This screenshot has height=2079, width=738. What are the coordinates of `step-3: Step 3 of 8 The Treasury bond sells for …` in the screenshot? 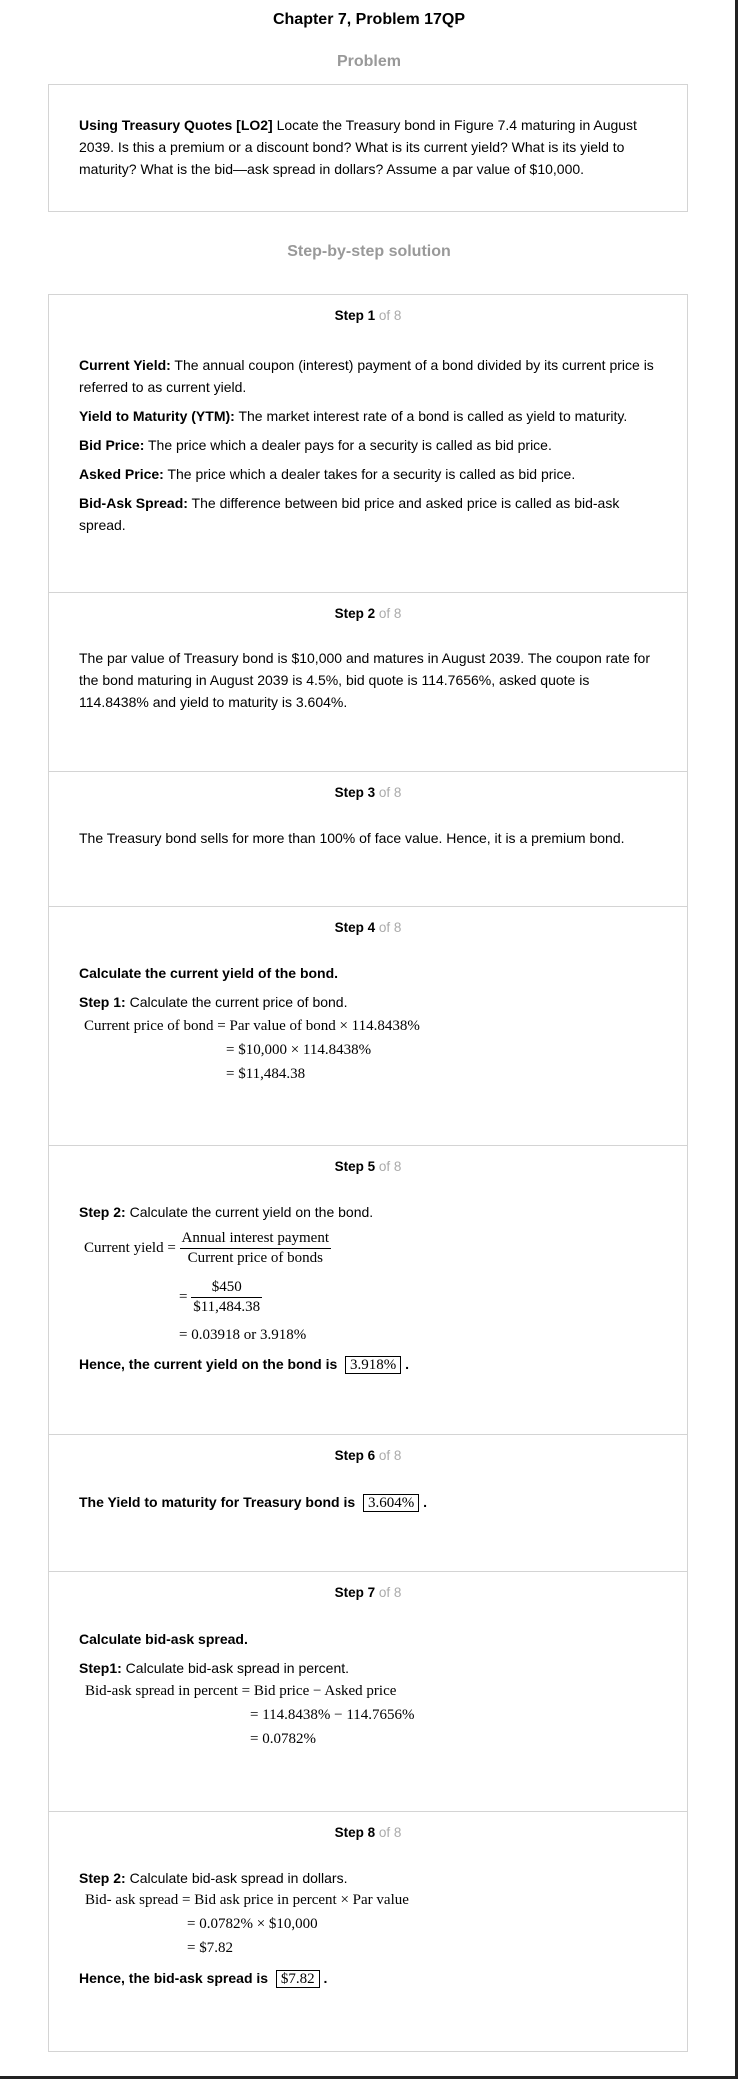 It's located at (368, 839).